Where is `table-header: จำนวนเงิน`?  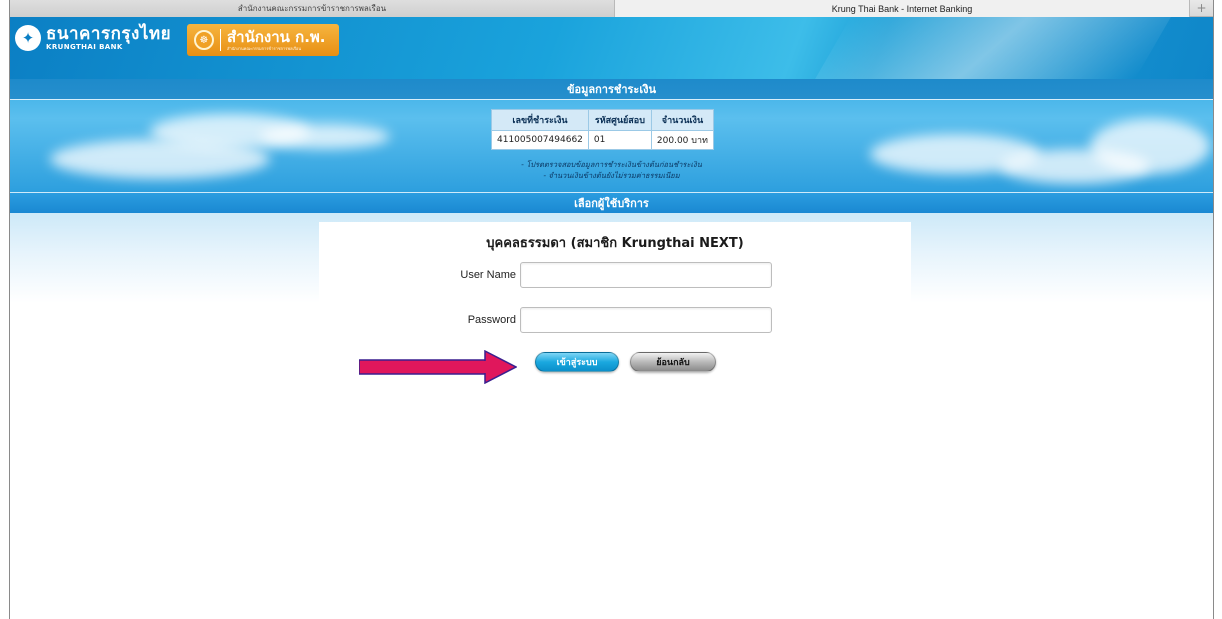
table-header: จำนวนเงิน is located at coordinates (682, 120).